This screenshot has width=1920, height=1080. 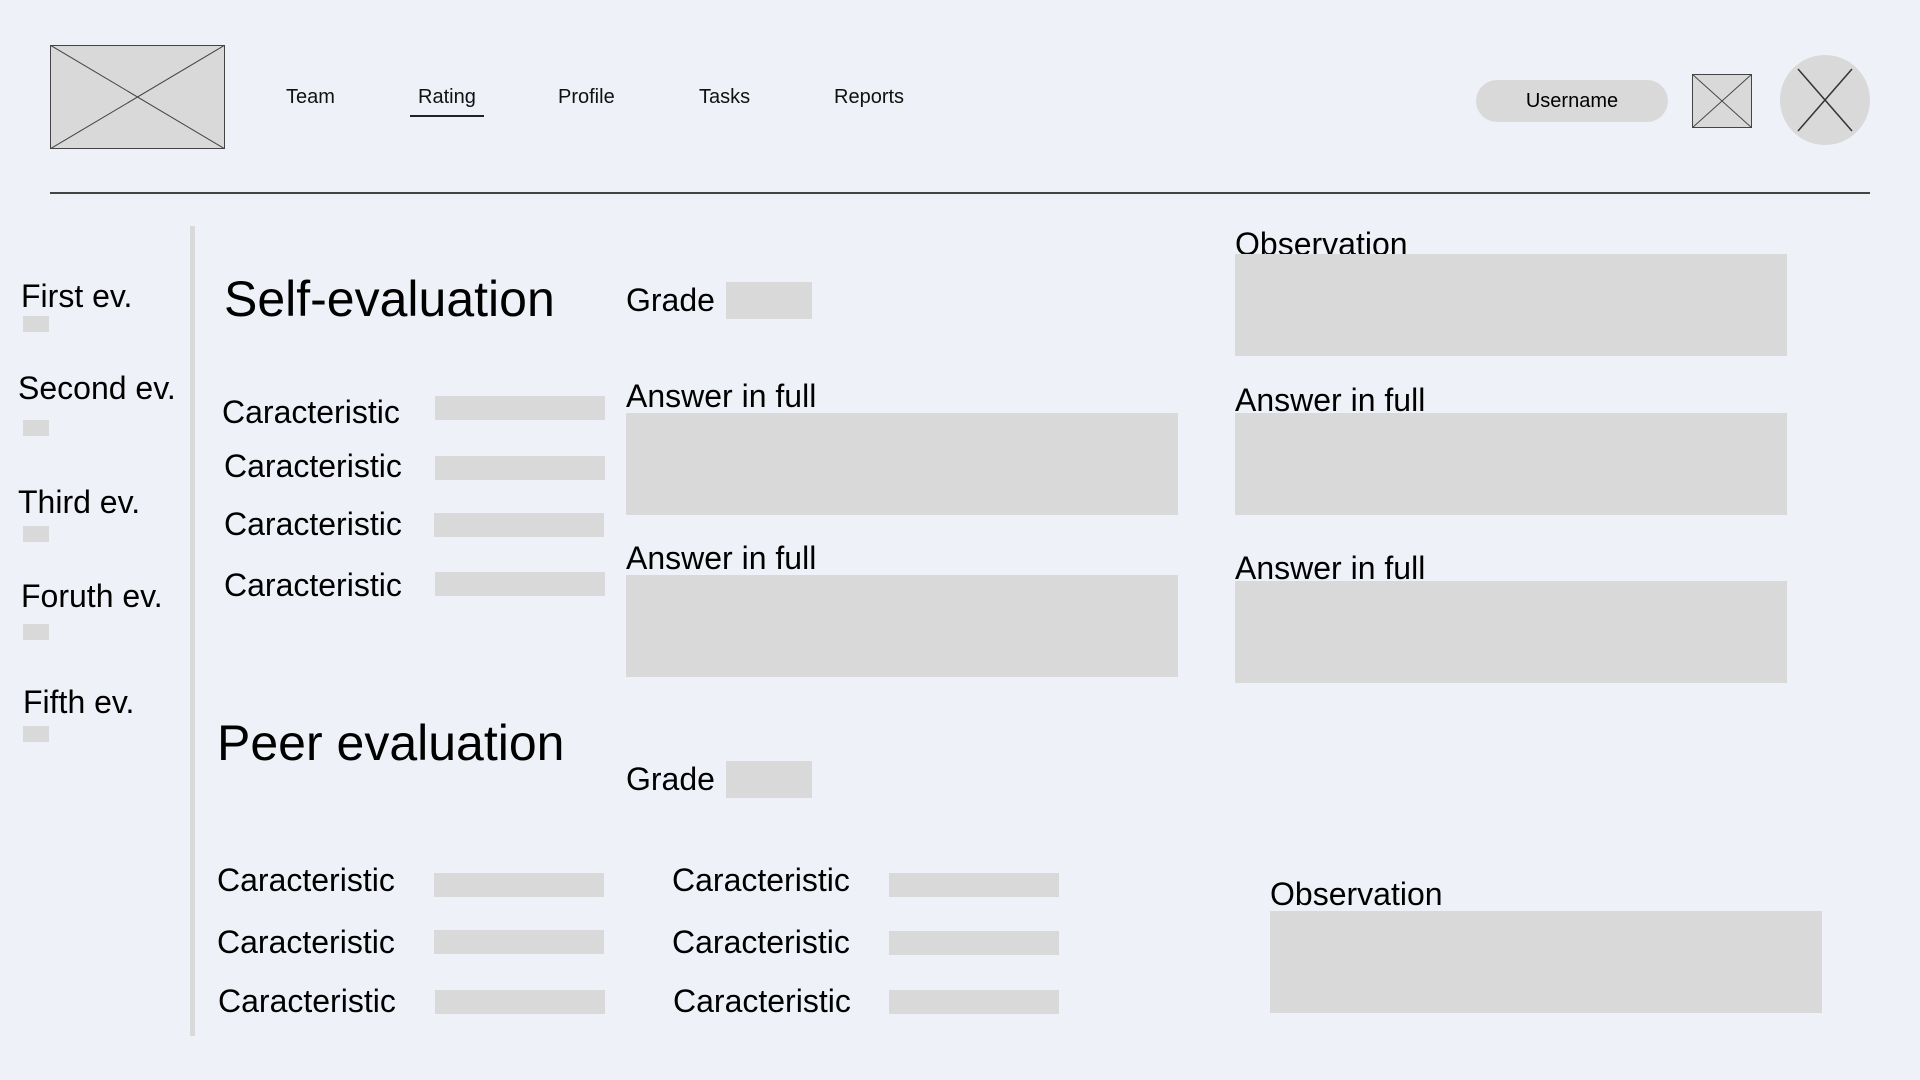 What do you see at coordinates (389, 299) in the screenshot?
I see `self-evaluation-title: Self-evaluation` at bounding box center [389, 299].